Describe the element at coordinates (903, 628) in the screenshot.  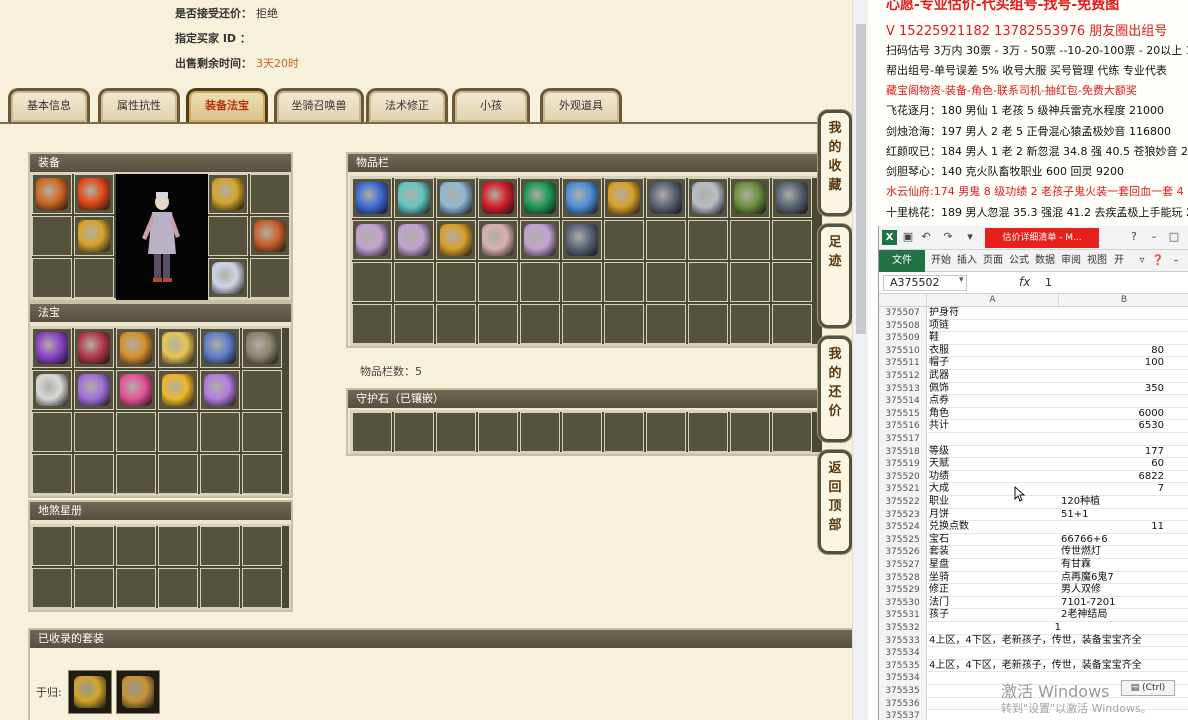
I see `row-number: 375532` at that location.